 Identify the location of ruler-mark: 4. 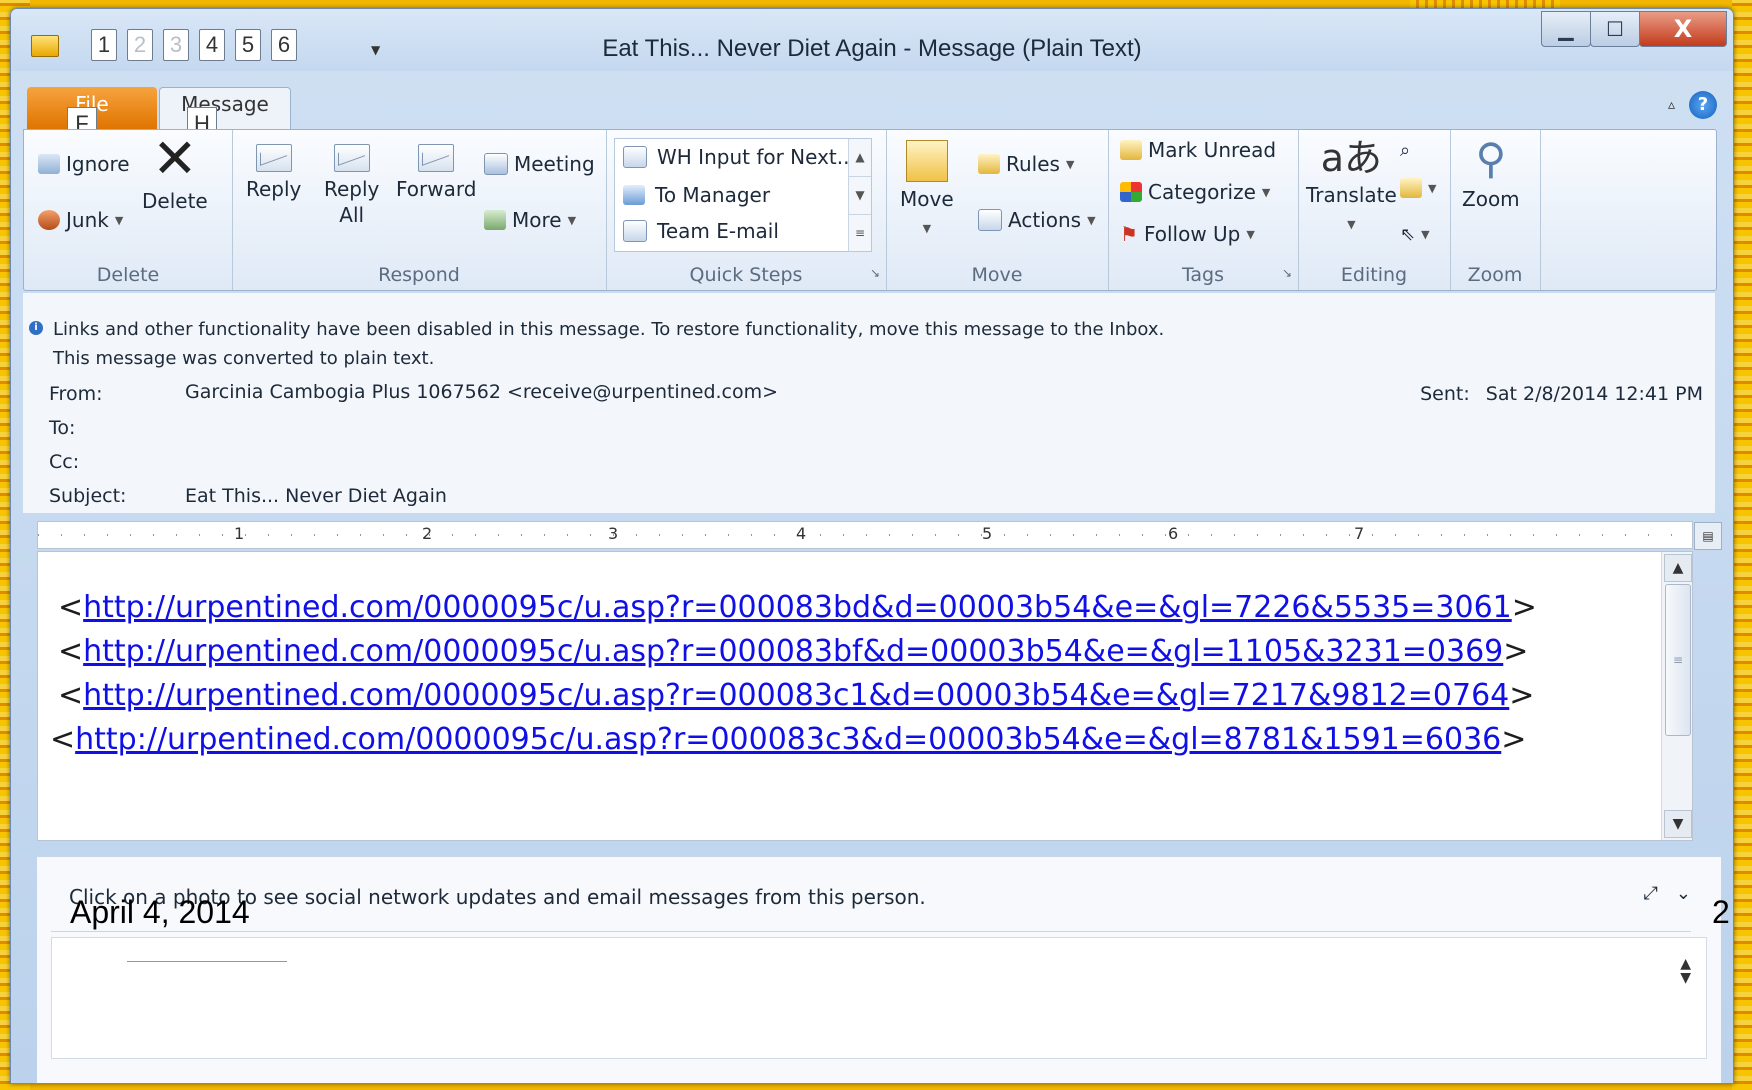
(801, 533).